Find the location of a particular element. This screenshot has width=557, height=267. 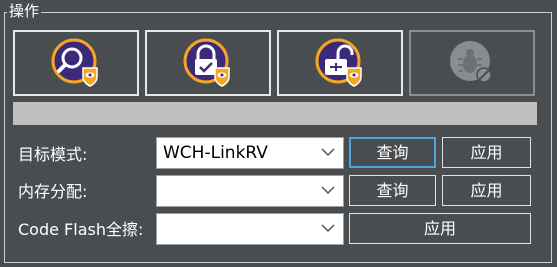

memory-apply-button: 应用 is located at coordinates (486, 190).